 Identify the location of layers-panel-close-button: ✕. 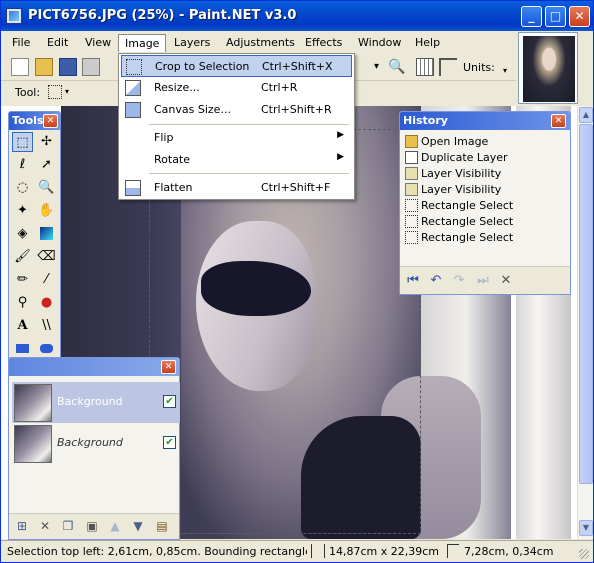
(168, 367).